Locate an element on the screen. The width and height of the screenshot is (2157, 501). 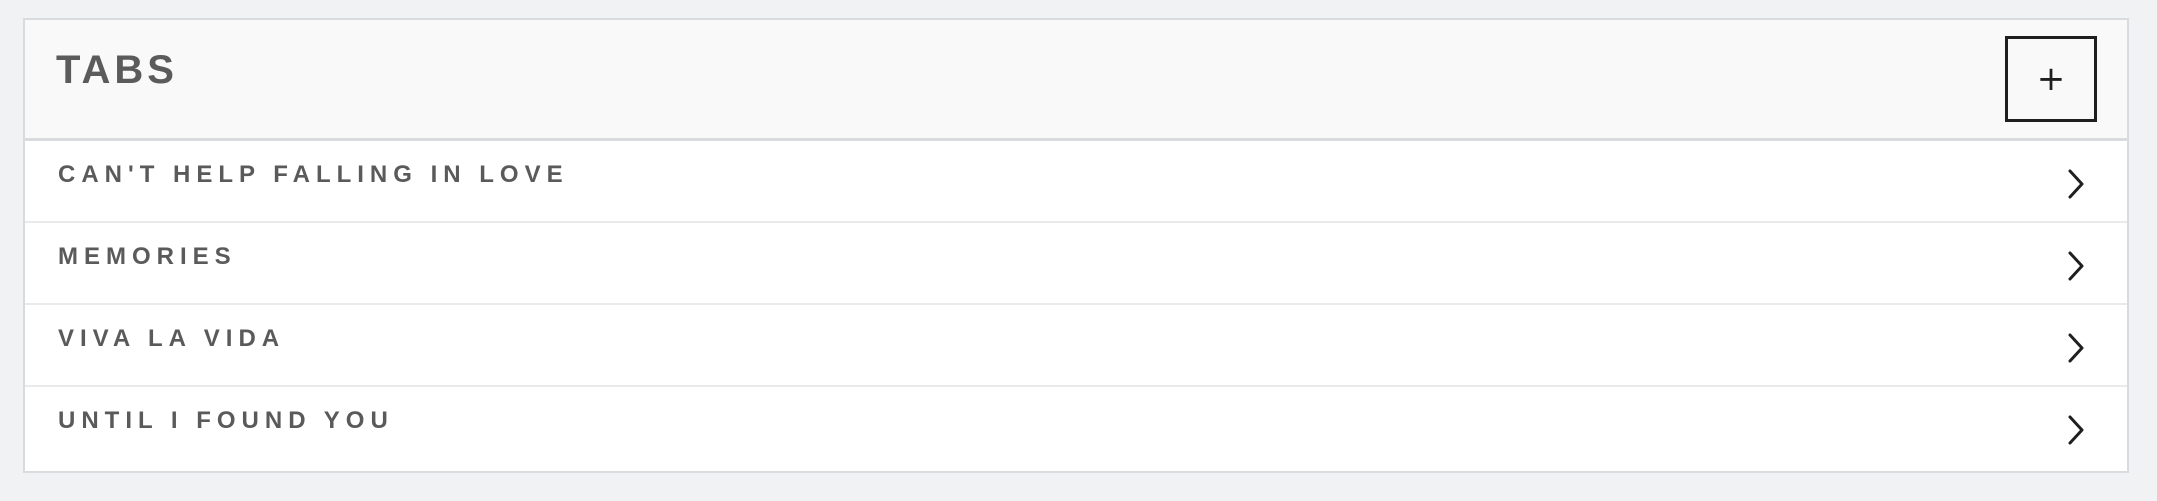
plus-icon: + is located at coordinates (2051, 79).